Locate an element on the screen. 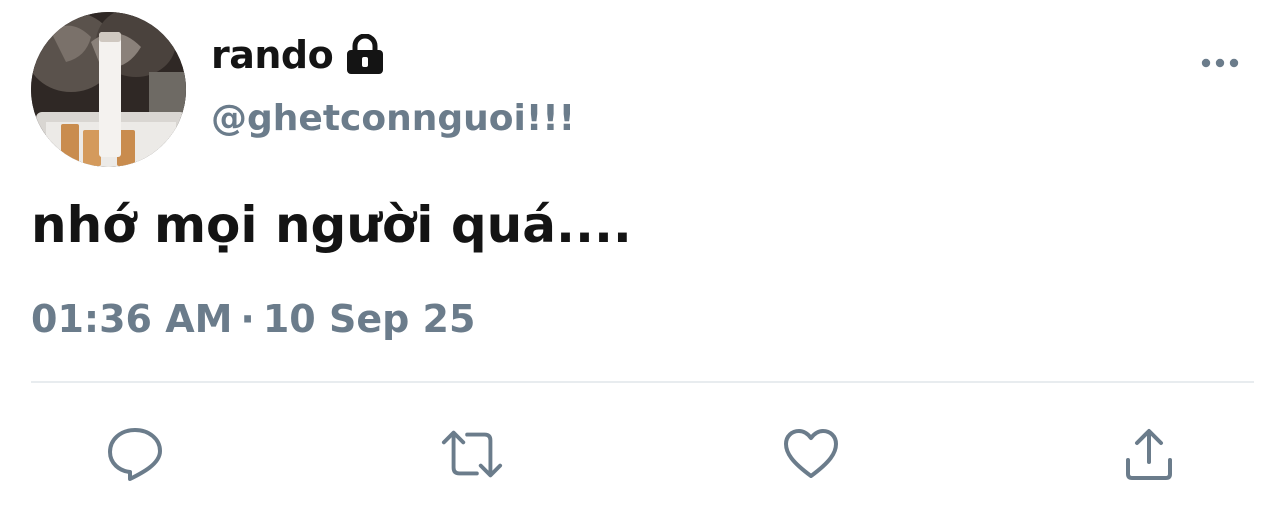 The height and width of the screenshot is (514, 1284). display-name: rando is located at coordinates (272, 55).